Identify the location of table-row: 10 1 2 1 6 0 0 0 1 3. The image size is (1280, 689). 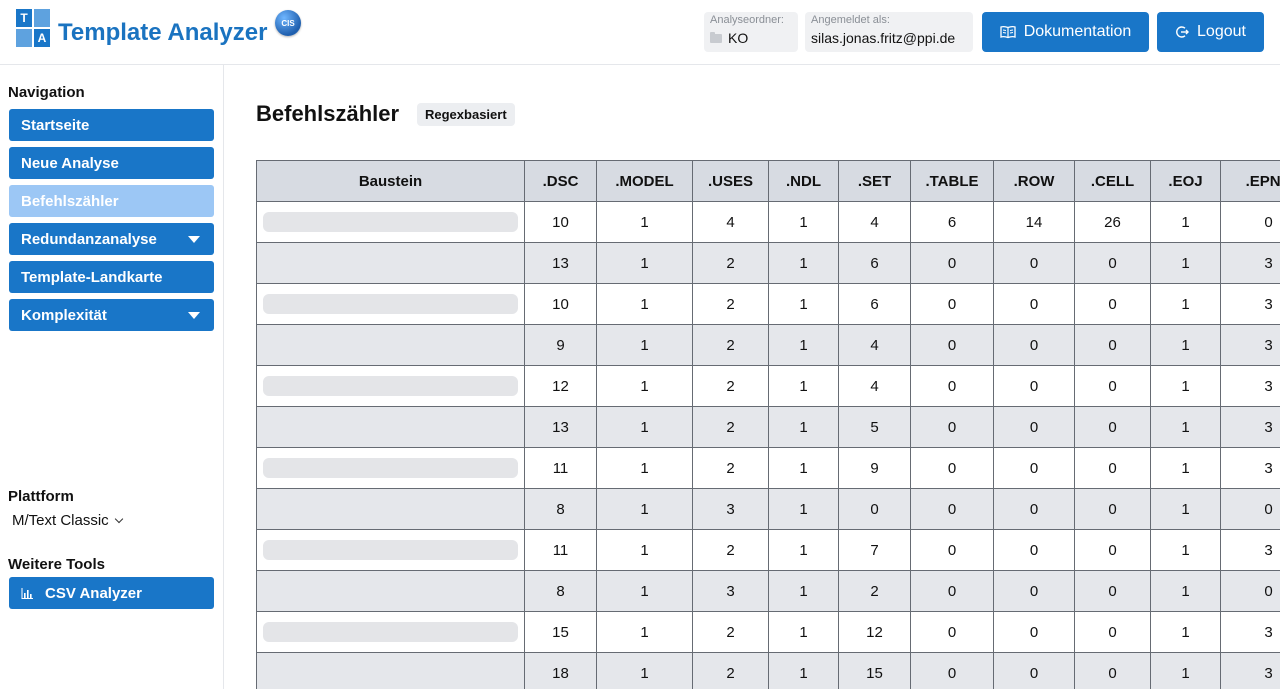
(768, 304).